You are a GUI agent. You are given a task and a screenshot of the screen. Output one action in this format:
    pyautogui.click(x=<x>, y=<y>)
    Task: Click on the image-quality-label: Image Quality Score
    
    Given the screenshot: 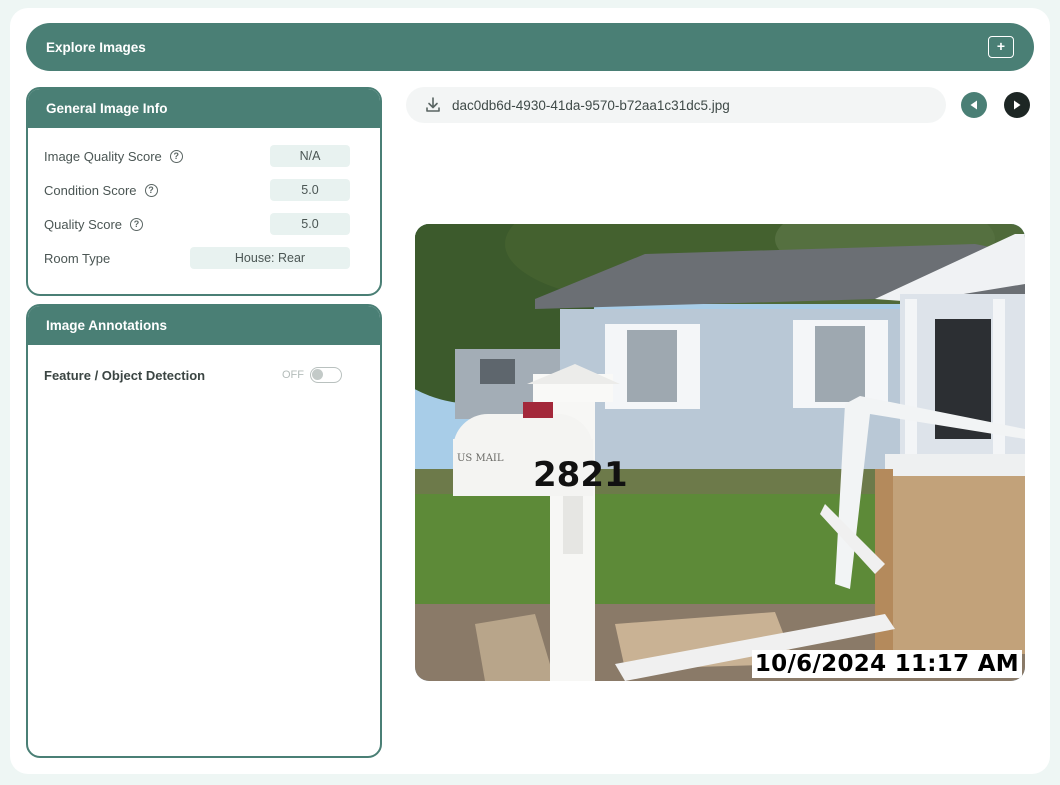 What is the action you would take?
    pyautogui.click(x=103, y=156)
    